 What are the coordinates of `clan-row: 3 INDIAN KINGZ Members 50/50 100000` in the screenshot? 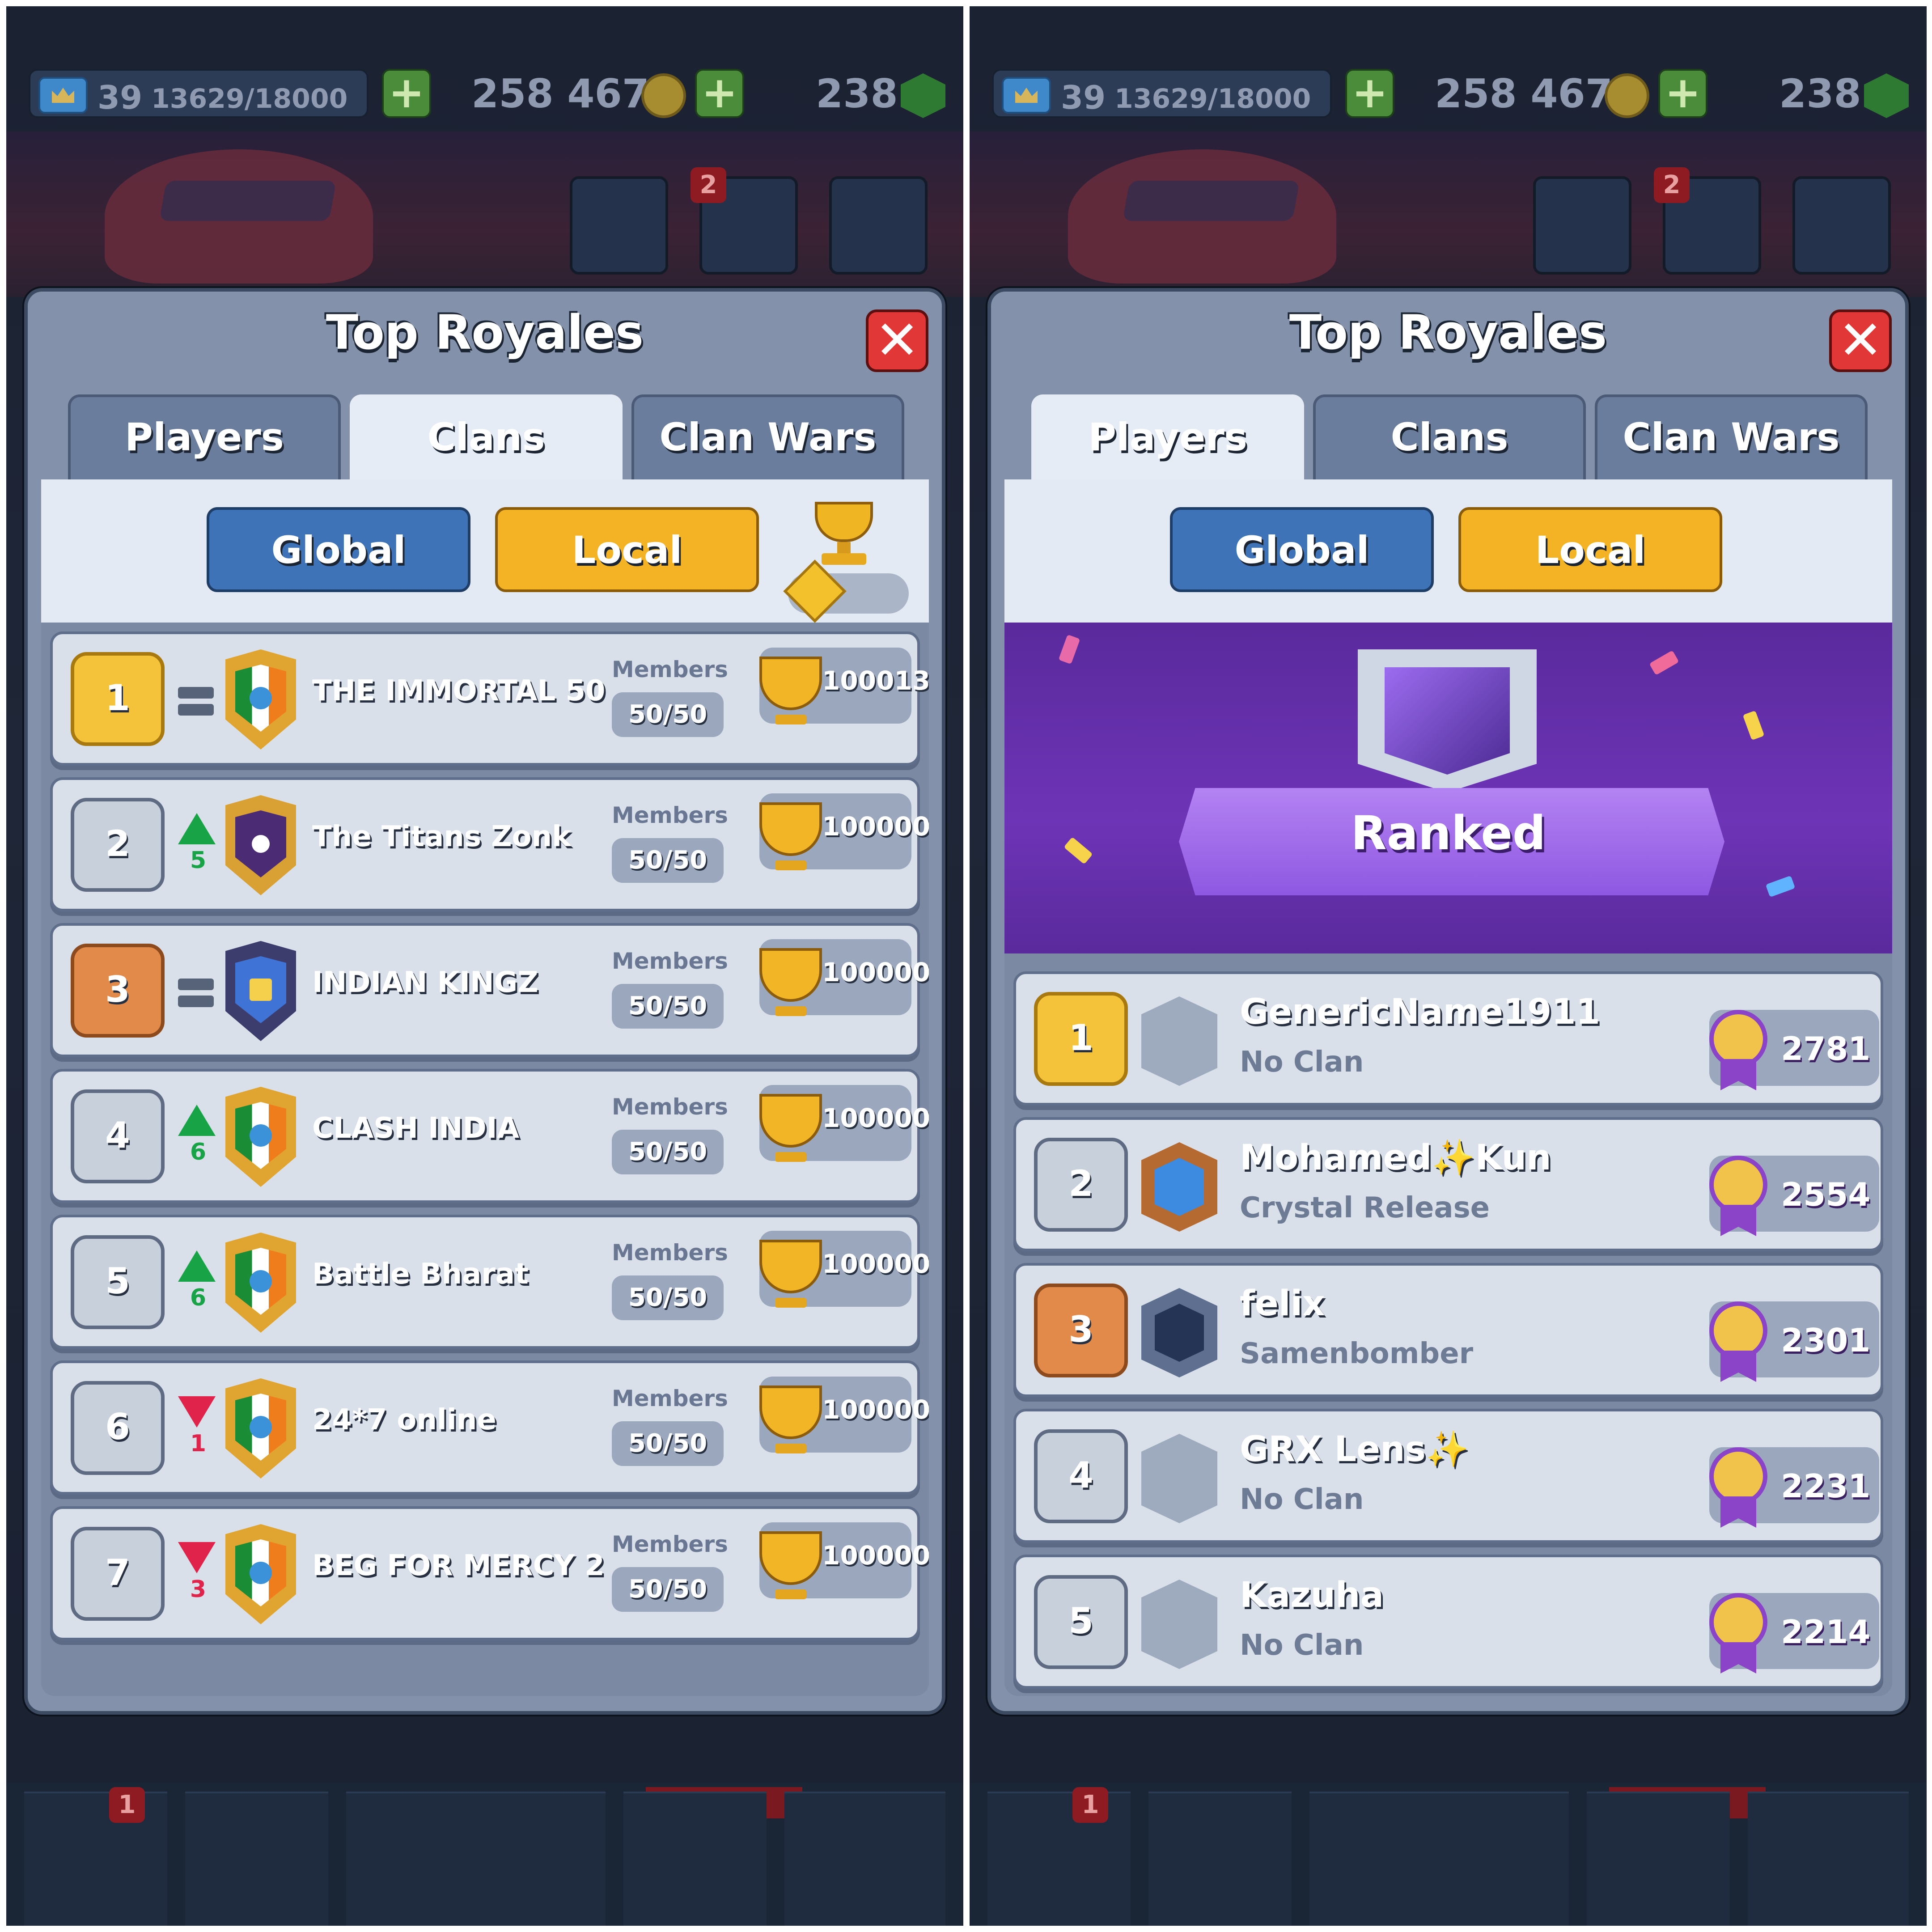 It's located at (489, 990).